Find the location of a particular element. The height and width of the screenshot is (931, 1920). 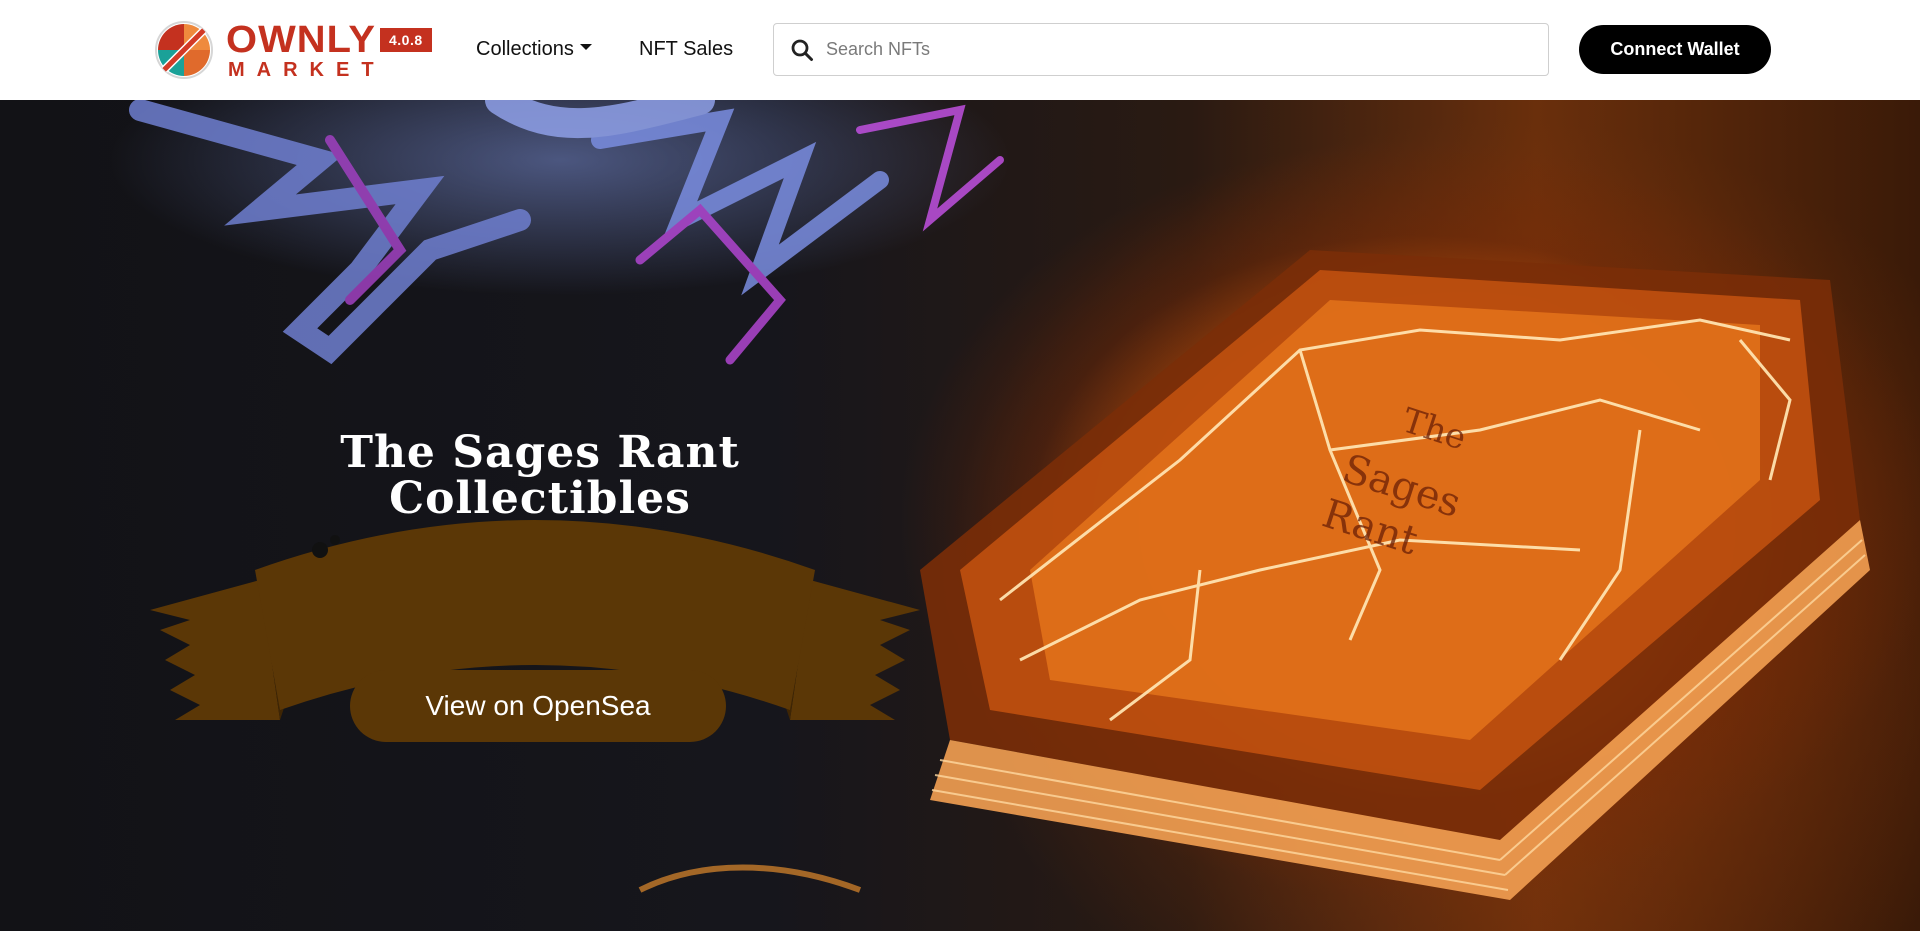

collection-title: The Sages Rant Collectibles is located at coordinates (540, 475).